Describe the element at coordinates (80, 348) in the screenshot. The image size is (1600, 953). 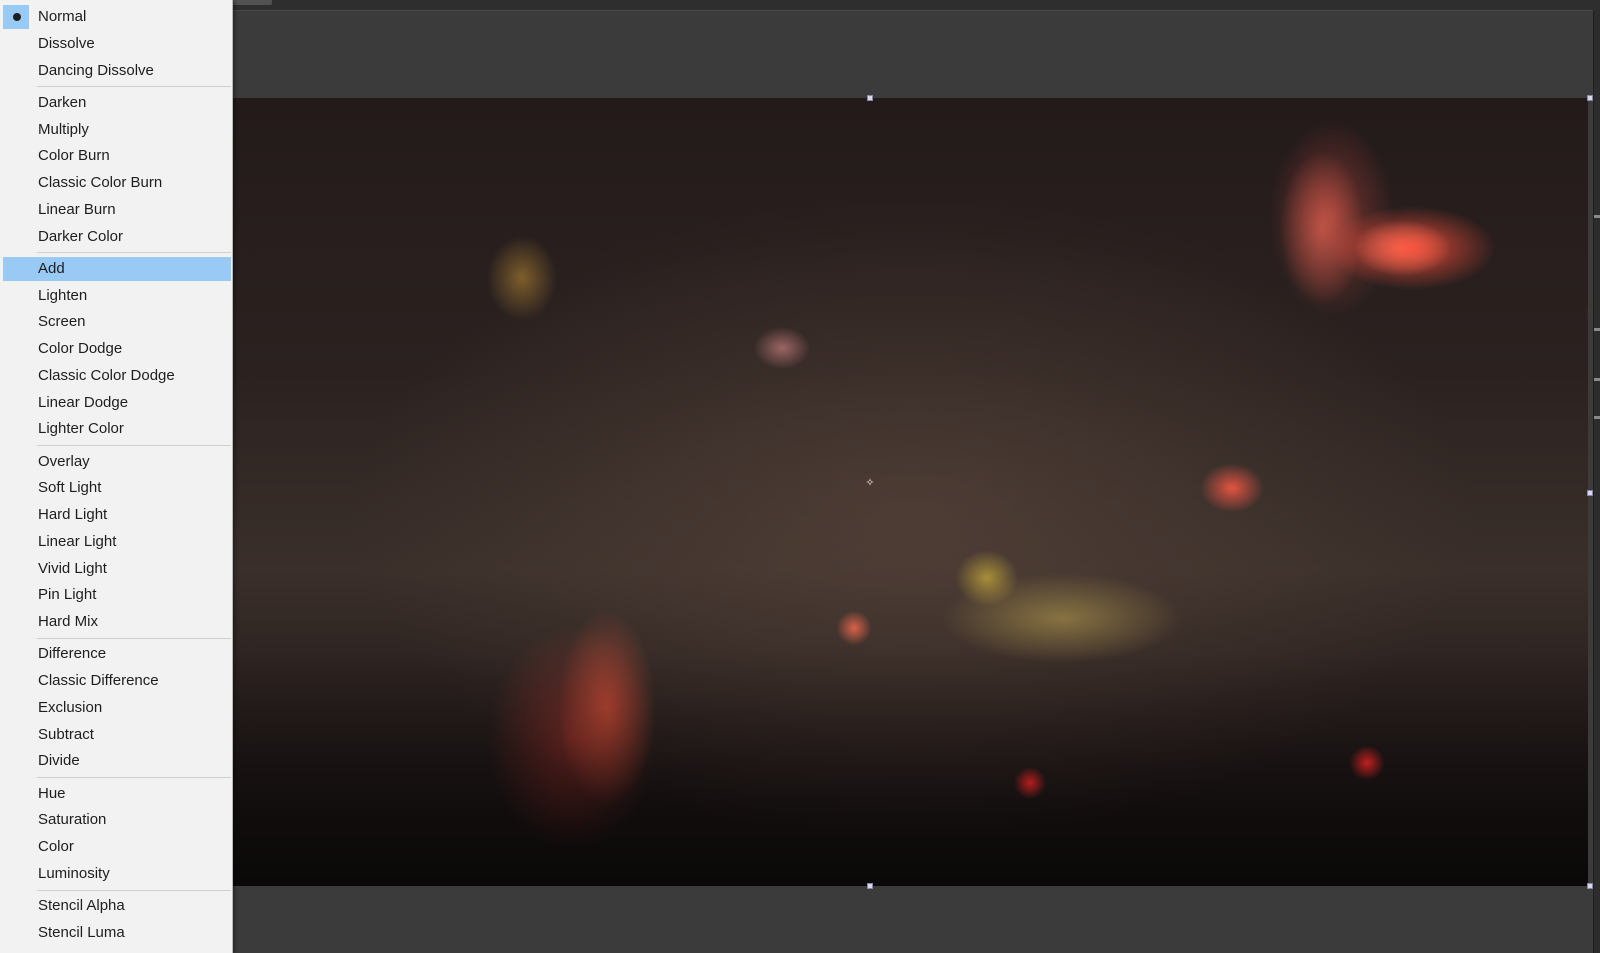
I see `menu-item-label: Color Dodge` at that location.